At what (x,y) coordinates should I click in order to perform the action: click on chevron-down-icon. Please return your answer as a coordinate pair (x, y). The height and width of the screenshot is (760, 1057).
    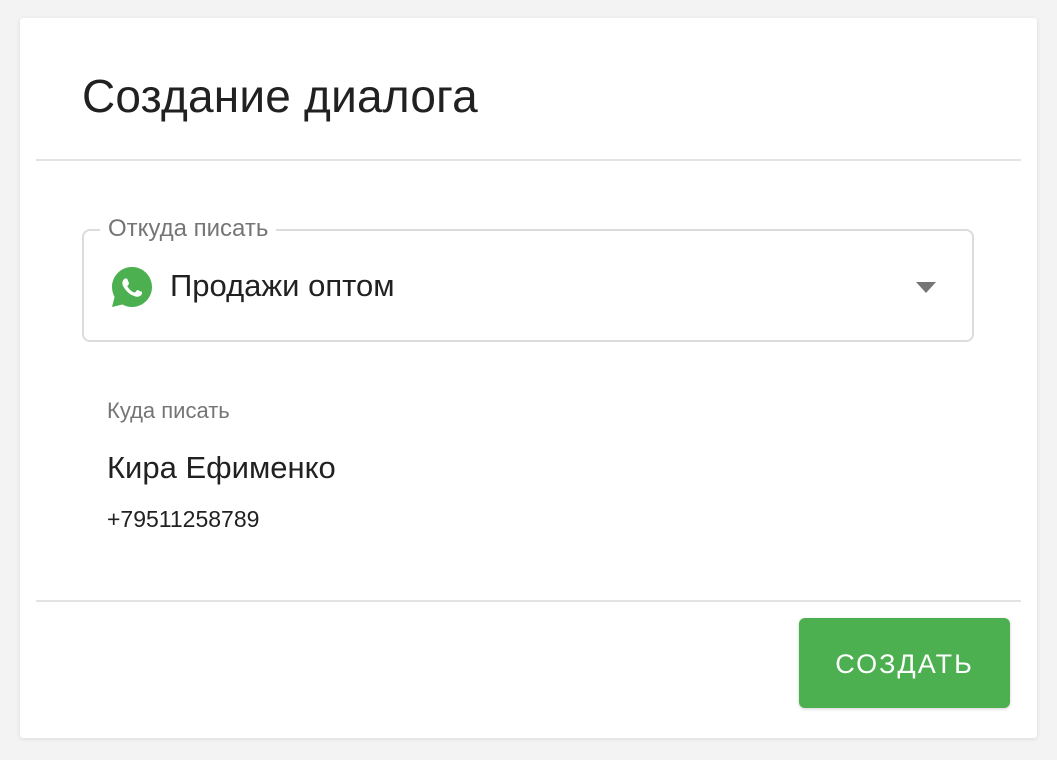
    Looking at the image, I should click on (926, 287).